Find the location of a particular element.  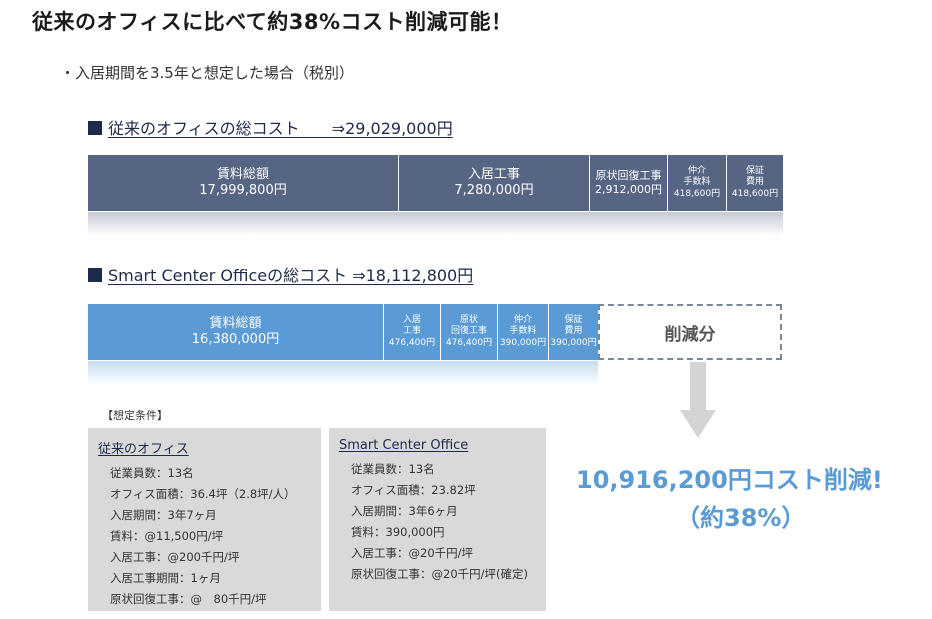

condition-row: 入居期間：3年7ヶ月 is located at coordinates (163, 515).